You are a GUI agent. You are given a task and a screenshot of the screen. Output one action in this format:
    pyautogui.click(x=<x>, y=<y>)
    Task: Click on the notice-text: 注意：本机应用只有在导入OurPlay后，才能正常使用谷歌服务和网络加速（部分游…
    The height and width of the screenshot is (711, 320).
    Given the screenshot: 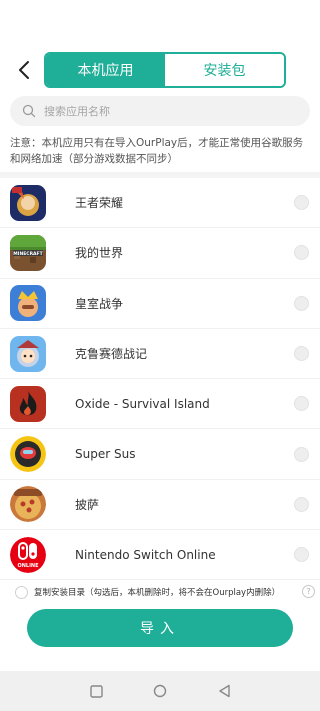 What is the action you would take?
    pyautogui.click(x=157, y=151)
    